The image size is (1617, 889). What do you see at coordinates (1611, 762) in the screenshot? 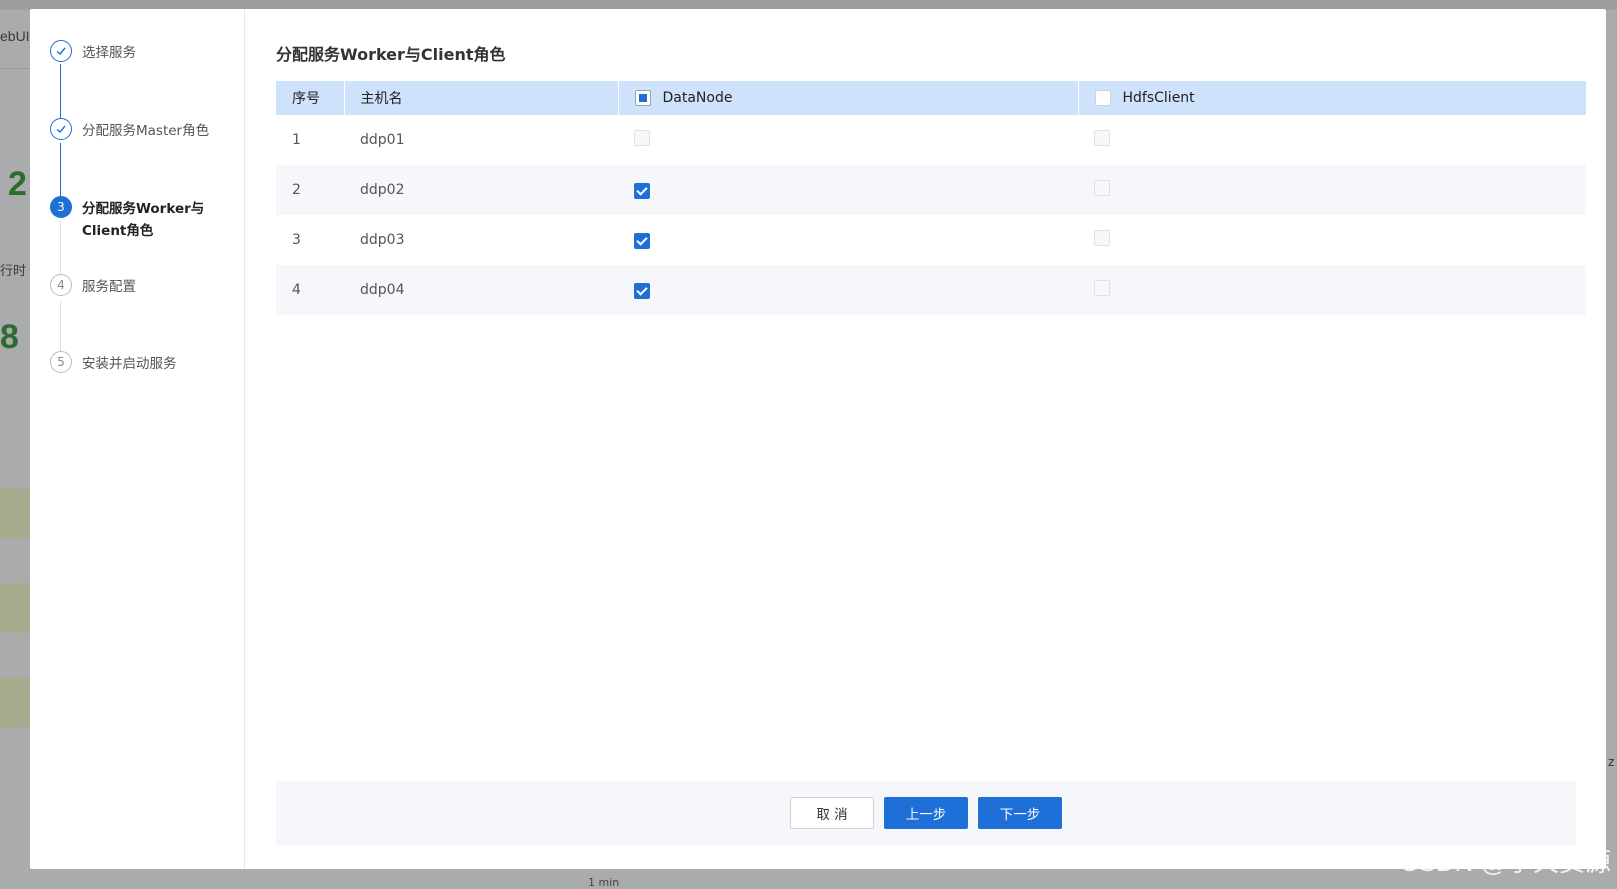
I see `background-z-fragment: z` at bounding box center [1611, 762].